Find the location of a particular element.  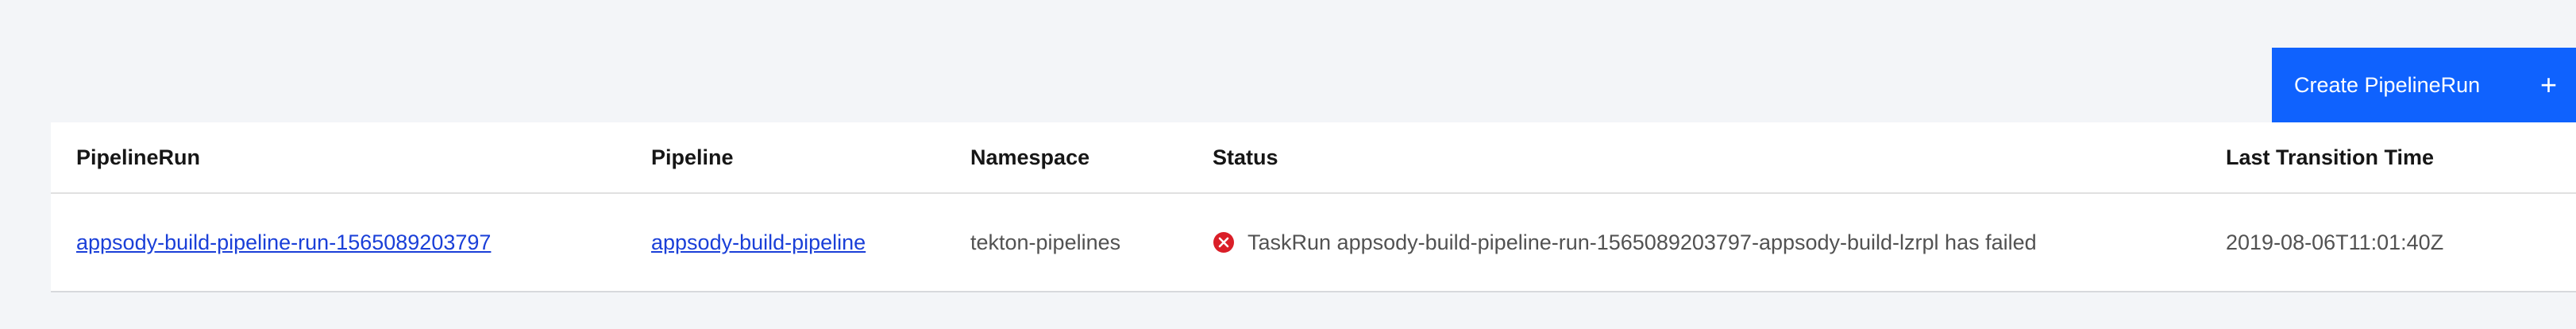

column-header-namespace: Namespace is located at coordinates (1066, 158).